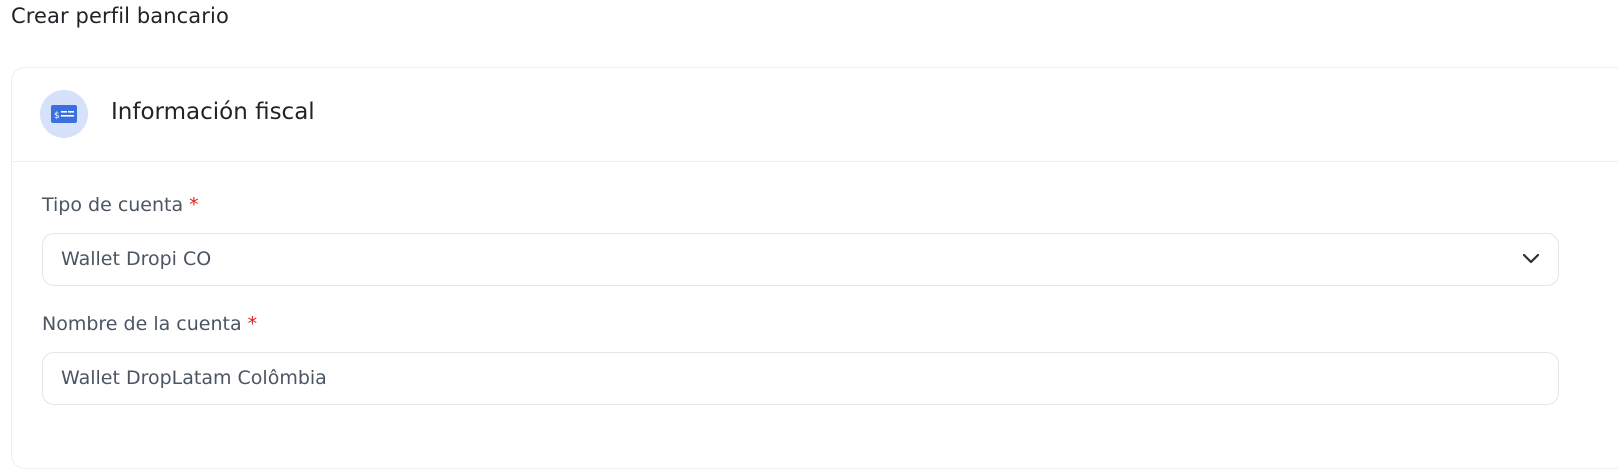  What do you see at coordinates (64, 114) in the screenshot?
I see `bank-card-icon: $` at bounding box center [64, 114].